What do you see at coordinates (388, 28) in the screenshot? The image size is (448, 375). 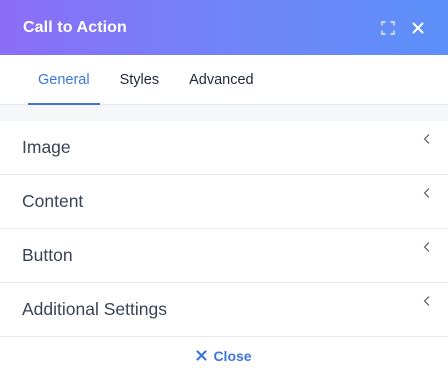 I see `expand-icon` at bounding box center [388, 28].